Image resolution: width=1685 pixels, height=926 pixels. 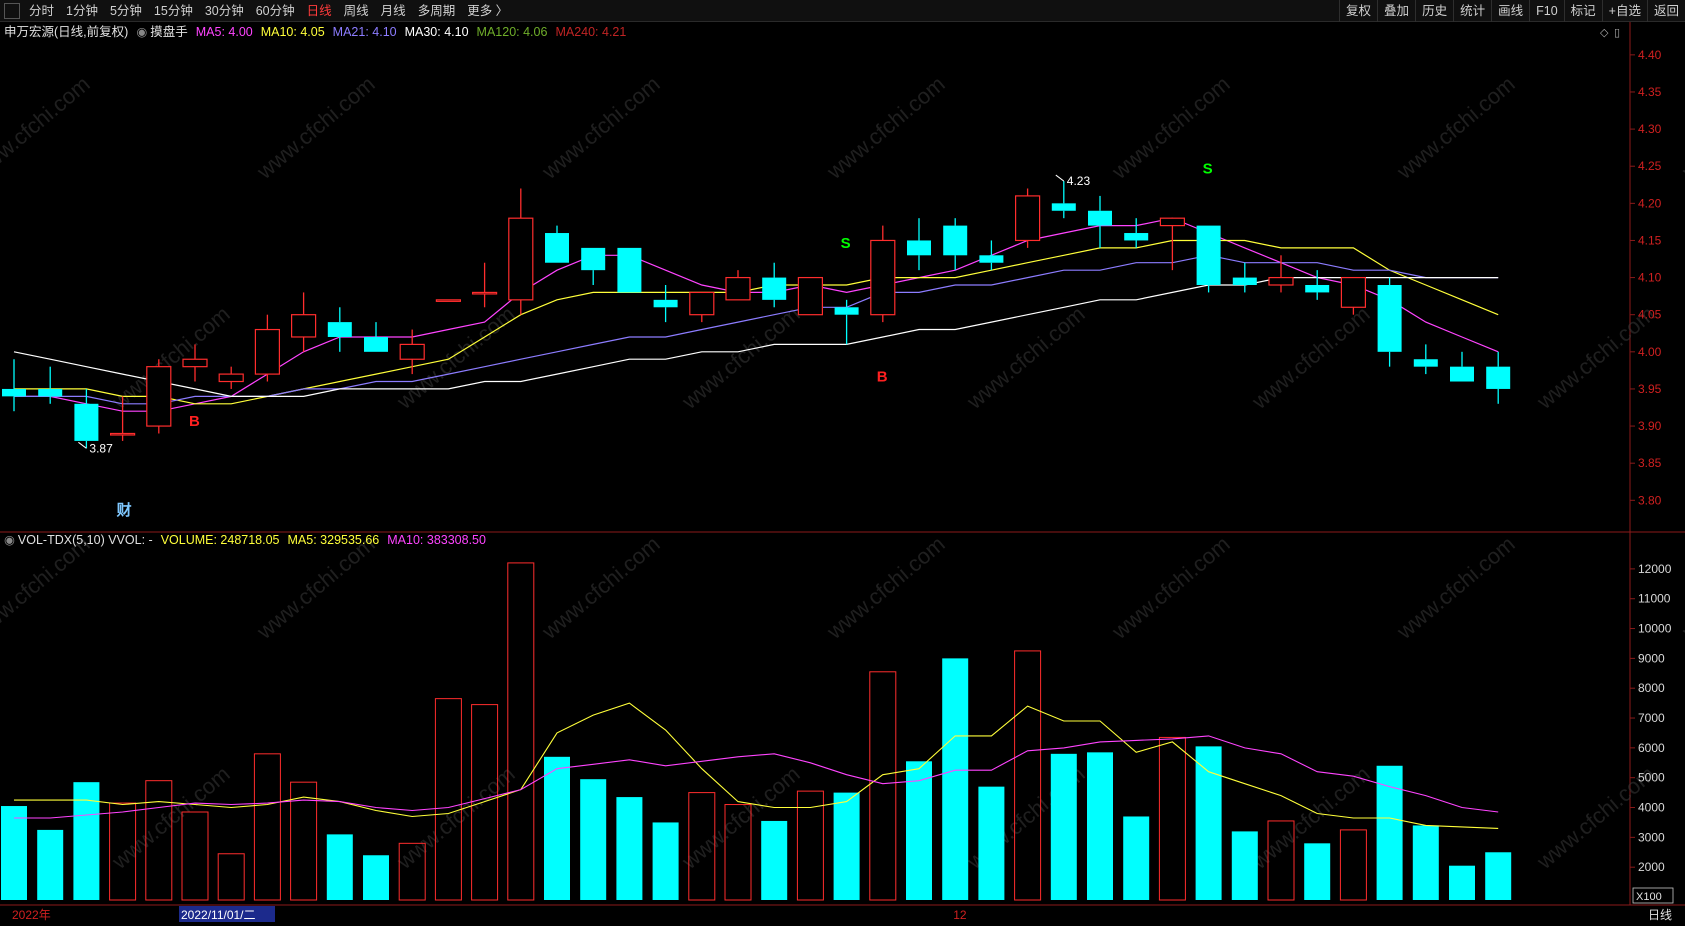 What do you see at coordinates (882, 377) in the screenshot?
I see `signal-label-4: B` at bounding box center [882, 377].